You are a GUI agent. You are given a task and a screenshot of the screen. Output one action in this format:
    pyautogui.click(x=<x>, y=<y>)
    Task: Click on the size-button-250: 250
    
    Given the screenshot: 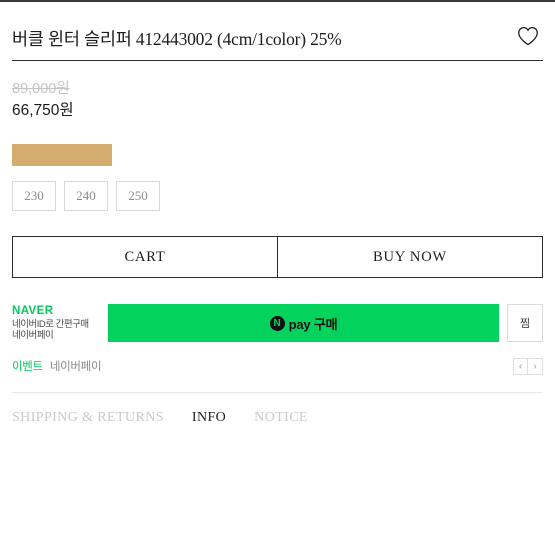 What is the action you would take?
    pyautogui.click(x=138, y=196)
    